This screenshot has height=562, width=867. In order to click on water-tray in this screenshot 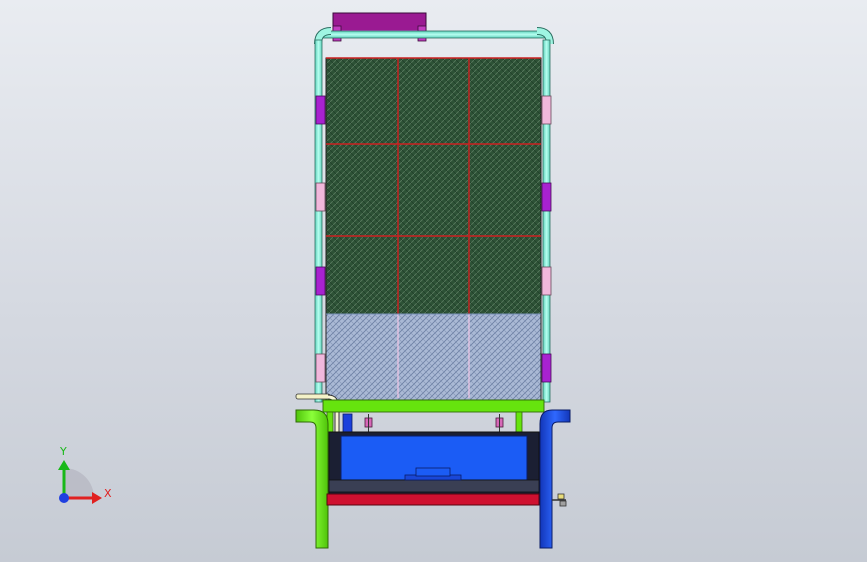, I will do `click(434, 463)`.